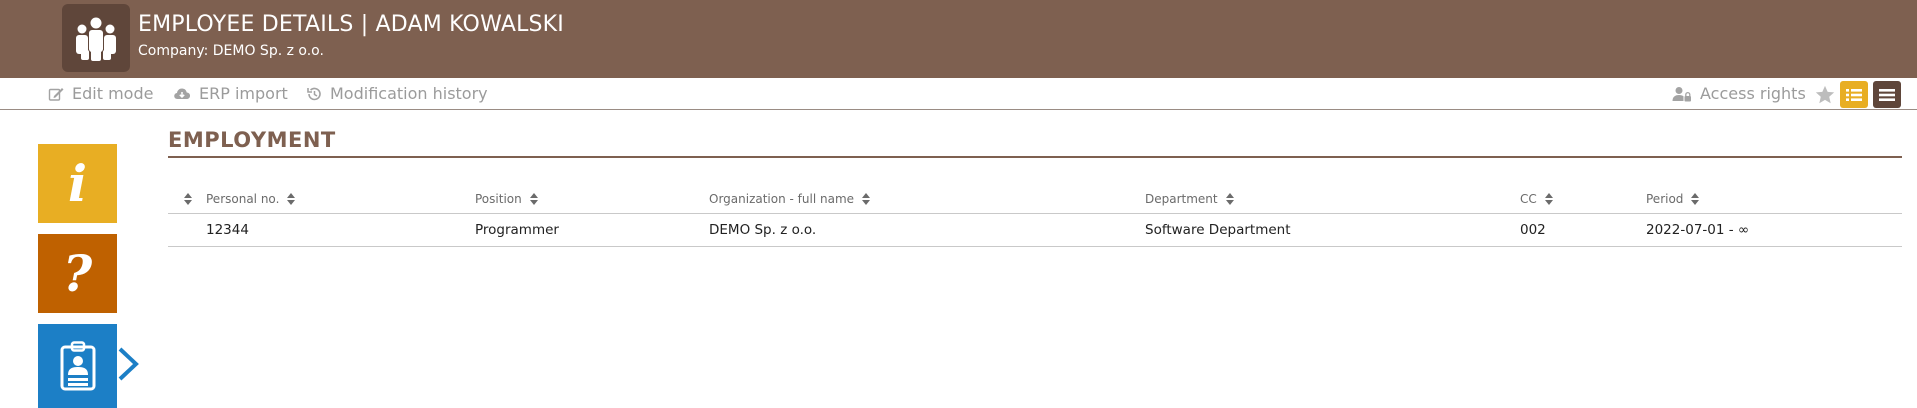  What do you see at coordinates (517, 230) in the screenshot?
I see `cell-position: Programmer` at bounding box center [517, 230].